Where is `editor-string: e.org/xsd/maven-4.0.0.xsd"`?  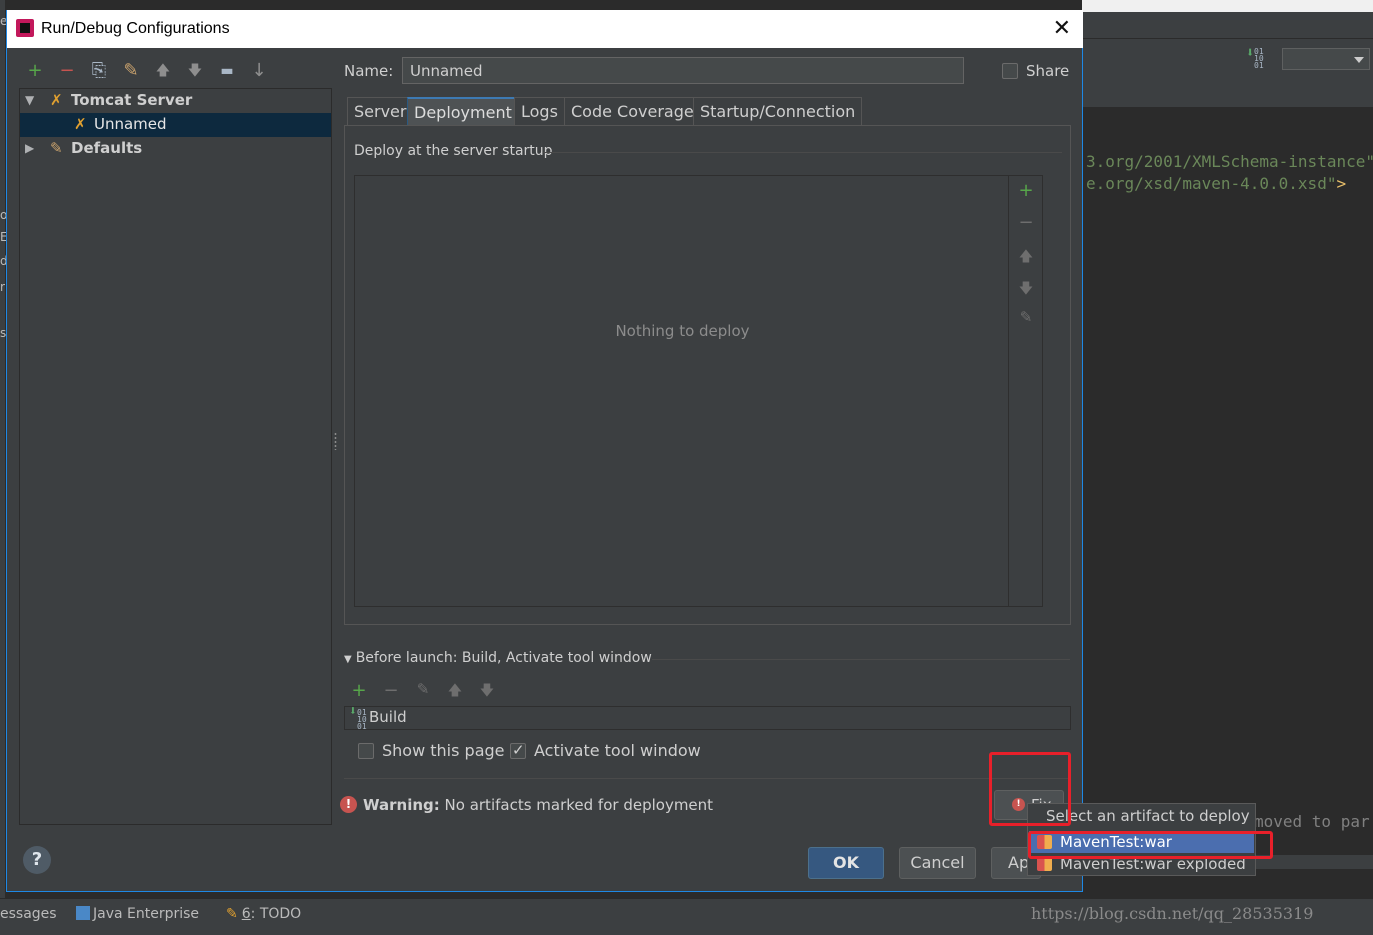 editor-string: e.org/xsd/maven-4.0.0.xsd" is located at coordinates (1211, 183).